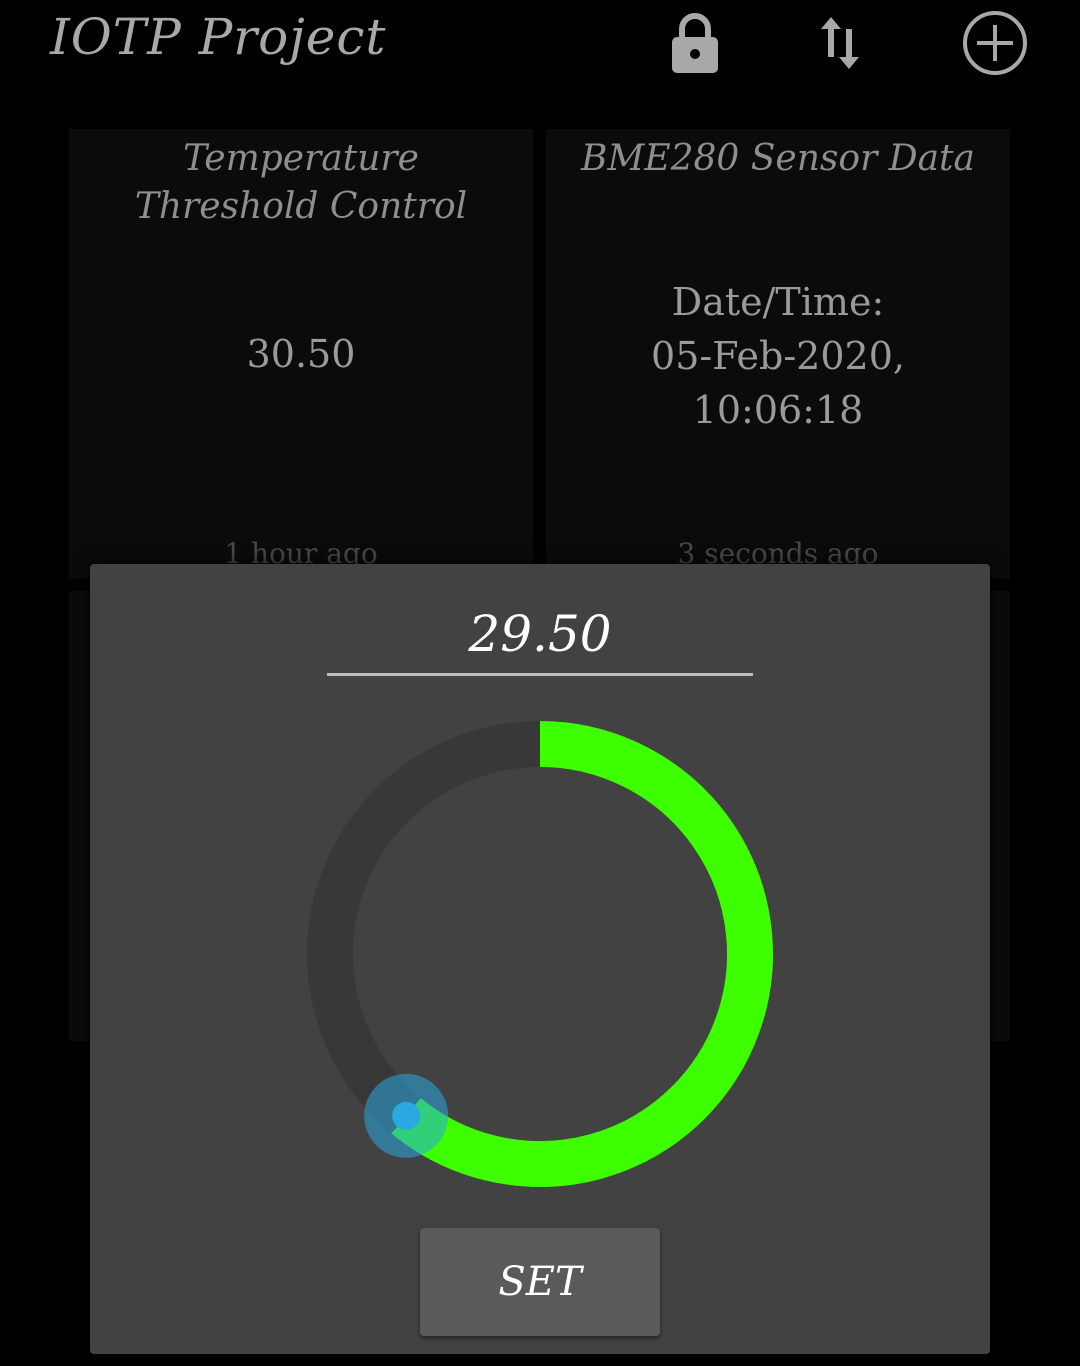 This screenshot has width=1080, height=1366. I want to click on tile-value-line: 10:06:18, so click(778, 410).